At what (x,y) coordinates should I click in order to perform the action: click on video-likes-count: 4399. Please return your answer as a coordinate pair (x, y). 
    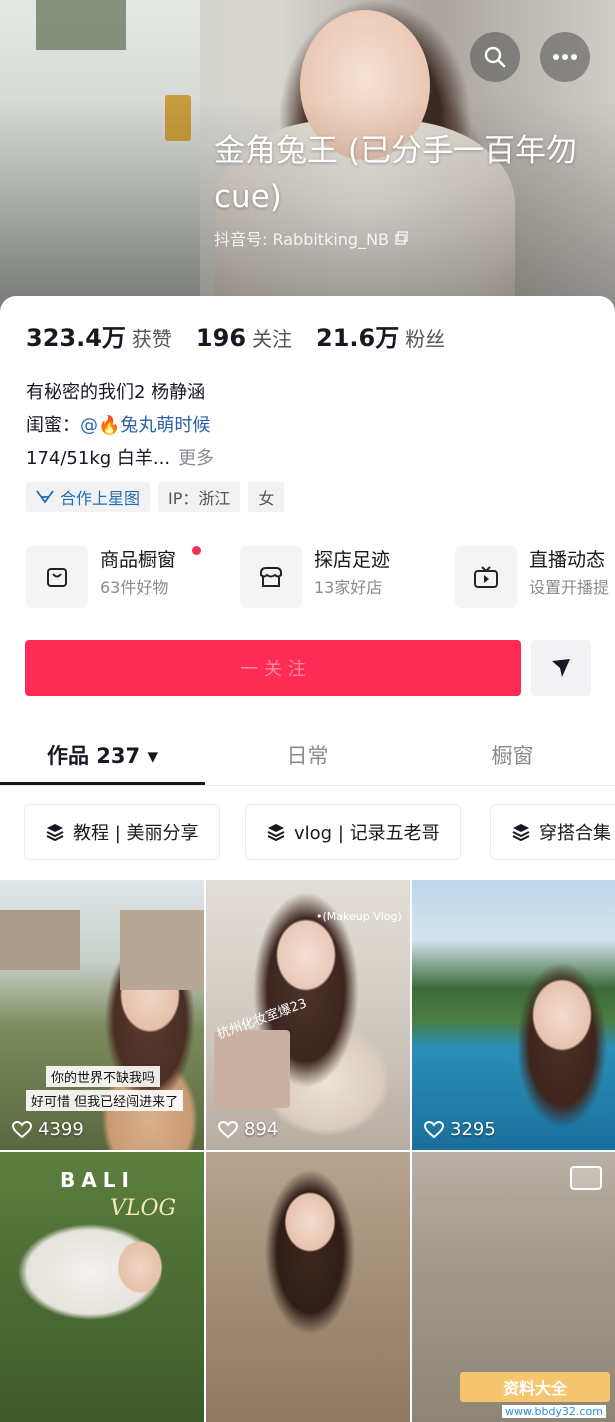
    Looking at the image, I should click on (61, 1129).